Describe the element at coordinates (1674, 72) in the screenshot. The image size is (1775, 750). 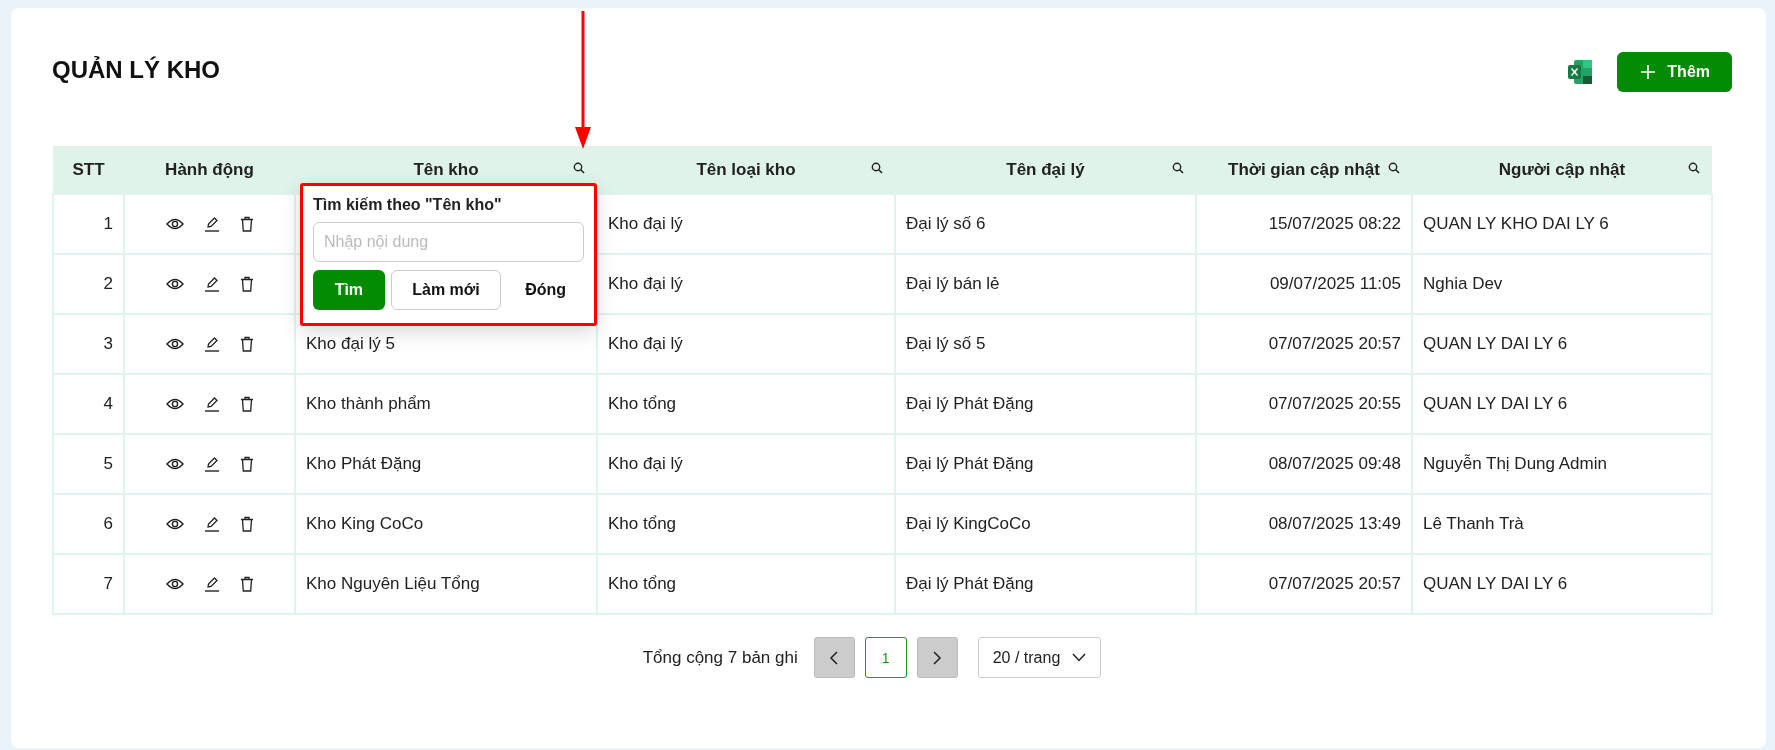
I see `add-button: Thêm` at that location.